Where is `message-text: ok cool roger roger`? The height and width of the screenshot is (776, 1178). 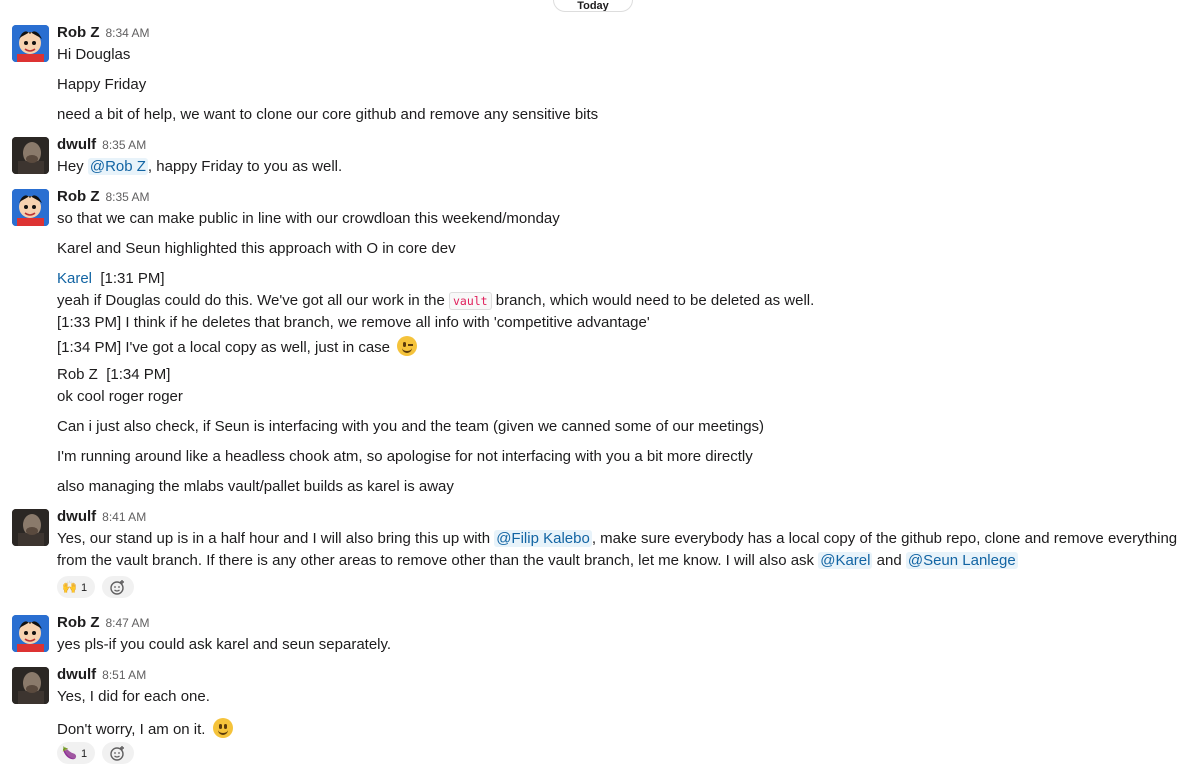 message-text: ok cool roger roger is located at coordinates (120, 396).